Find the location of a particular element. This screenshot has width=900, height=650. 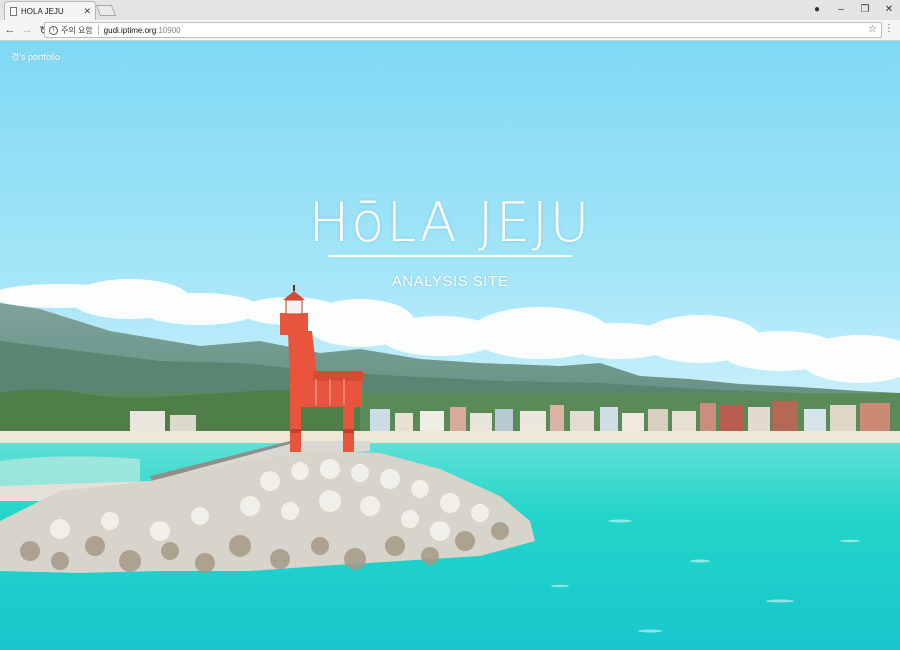

hero-subtitle: ANALYSIS SITE is located at coordinates (450, 281).